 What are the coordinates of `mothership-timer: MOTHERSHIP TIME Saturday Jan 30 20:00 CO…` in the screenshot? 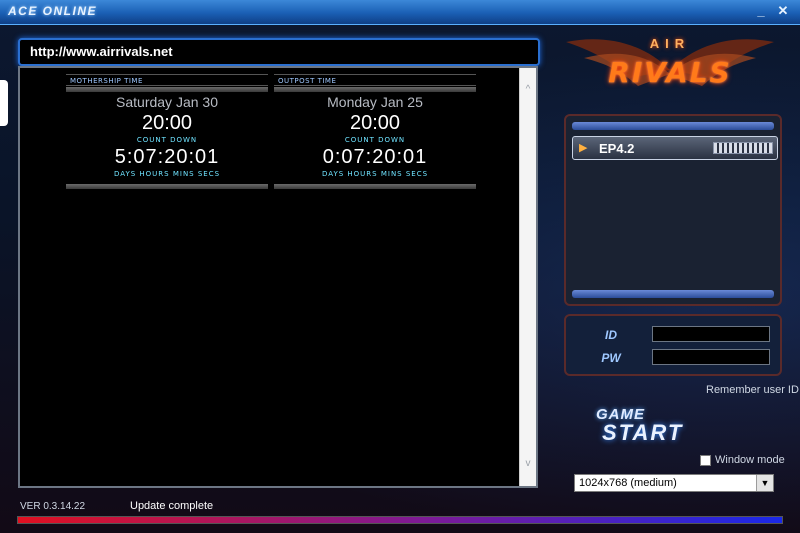 It's located at (167, 136).